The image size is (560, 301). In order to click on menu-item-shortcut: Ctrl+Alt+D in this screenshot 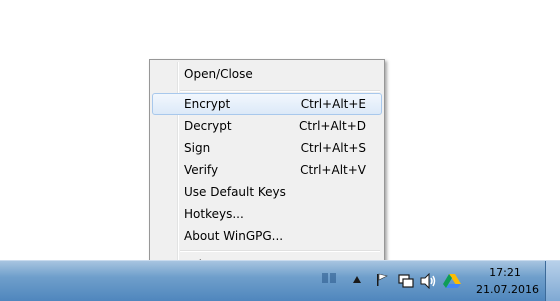, I will do `click(332, 126)`.